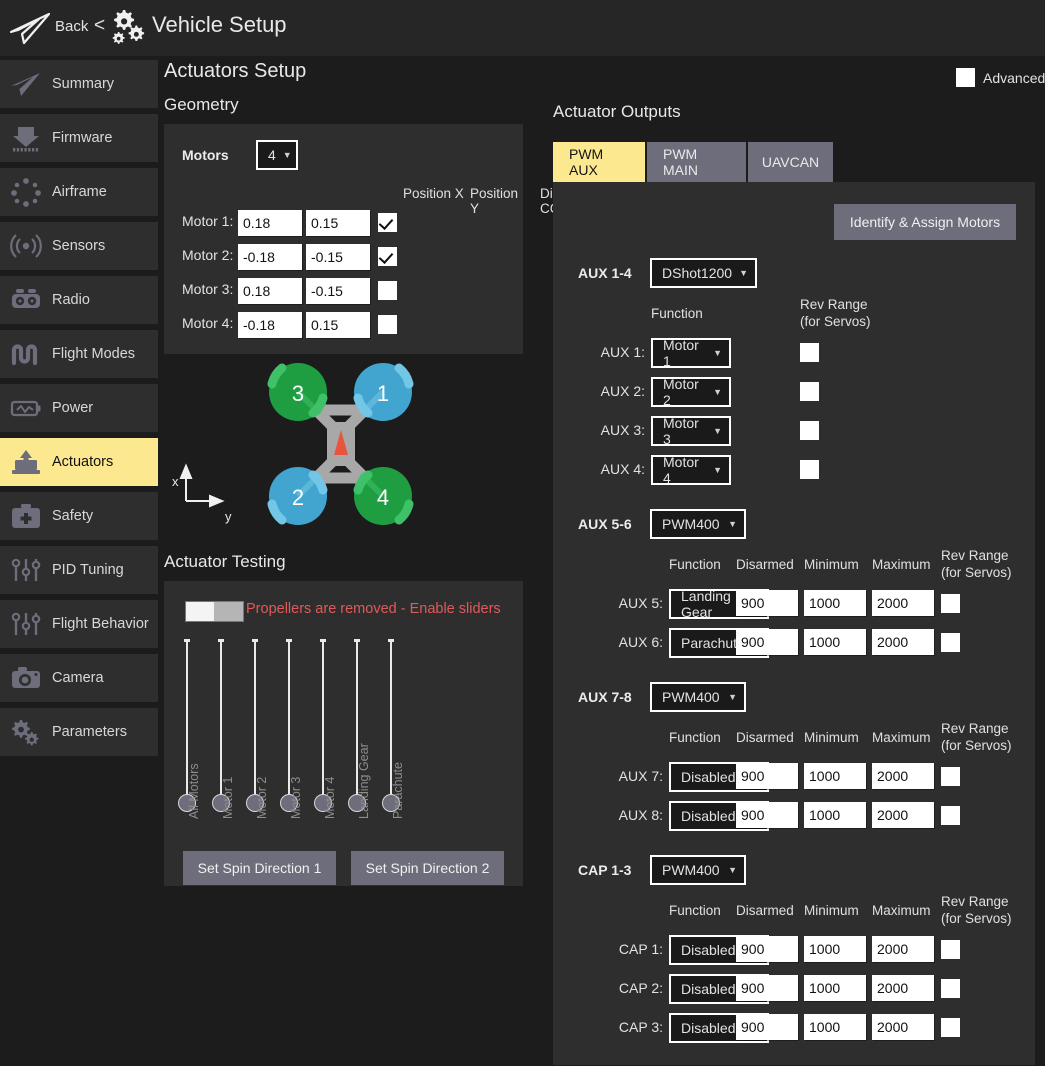  I want to click on tab-pwm-aux: PWM AUX, so click(599, 162).